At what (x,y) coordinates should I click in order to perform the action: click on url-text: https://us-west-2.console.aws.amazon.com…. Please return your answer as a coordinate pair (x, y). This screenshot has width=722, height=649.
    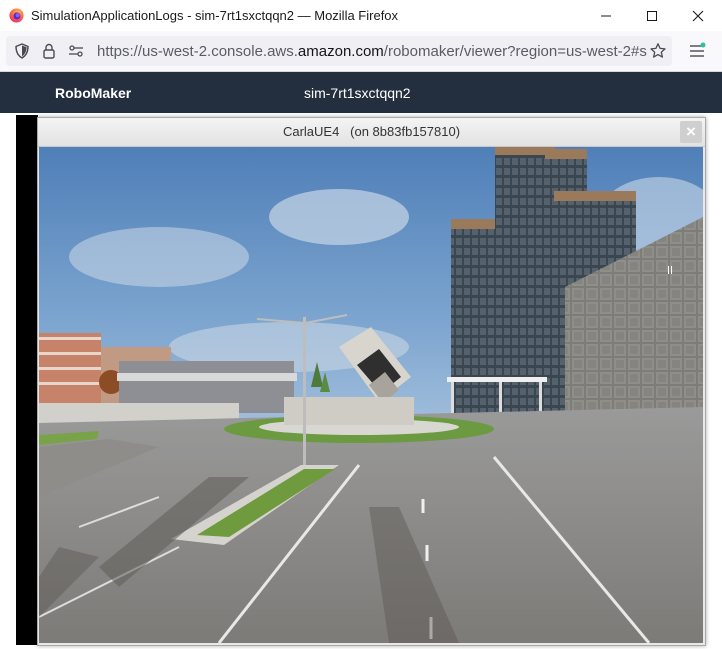
    Looking at the image, I should click on (372, 51).